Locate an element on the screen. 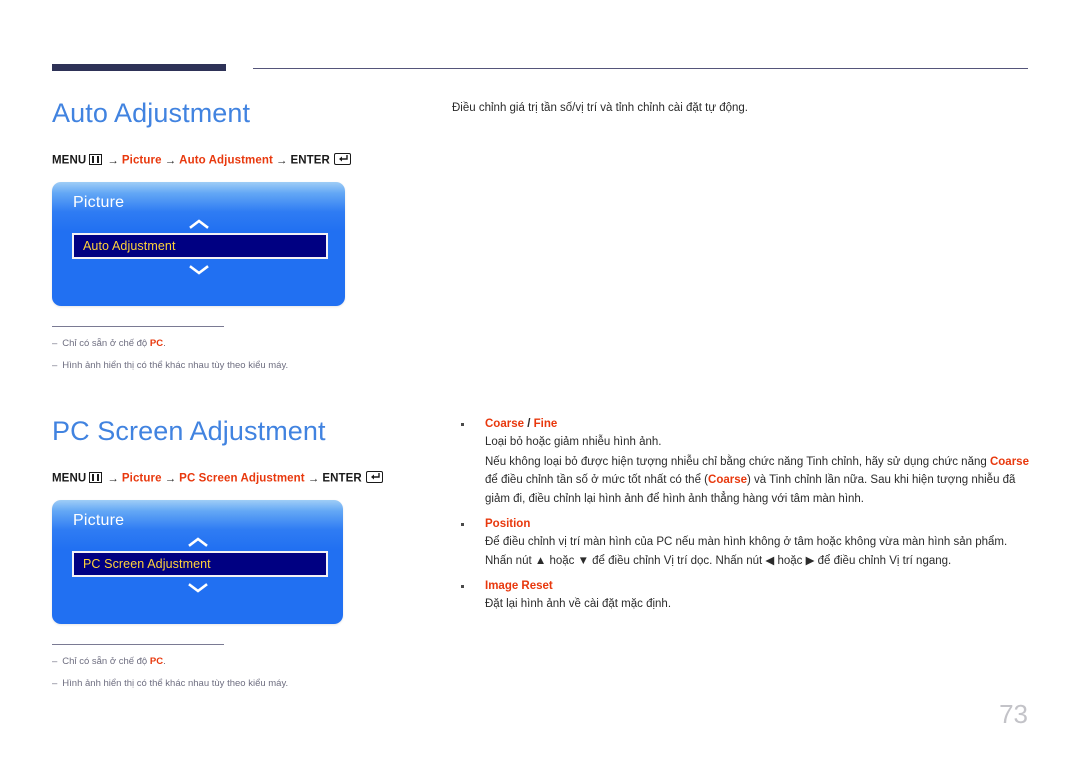 This screenshot has height=763, width=1080. header-rule-thin is located at coordinates (640, 68).